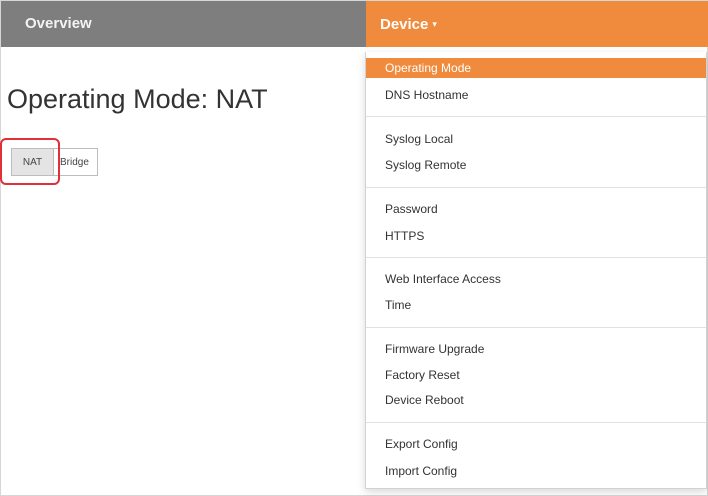  Describe the element at coordinates (536, 279) in the screenshot. I see `menu-item-web-interface-access: Web Interface Access` at that location.